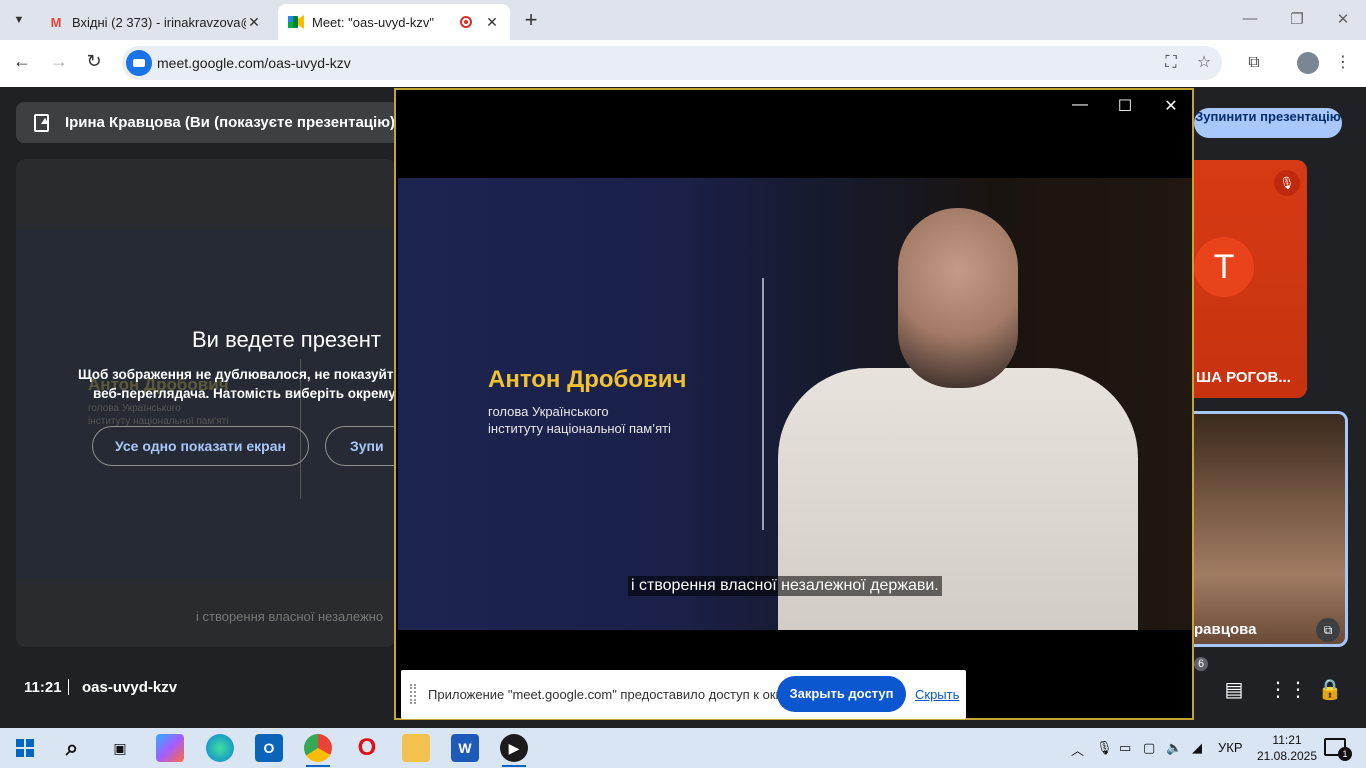 The width and height of the screenshot is (1366, 768). Describe the element at coordinates (1125, 106) in the screenshot. I see `maximize-icon: ☐` at that location.